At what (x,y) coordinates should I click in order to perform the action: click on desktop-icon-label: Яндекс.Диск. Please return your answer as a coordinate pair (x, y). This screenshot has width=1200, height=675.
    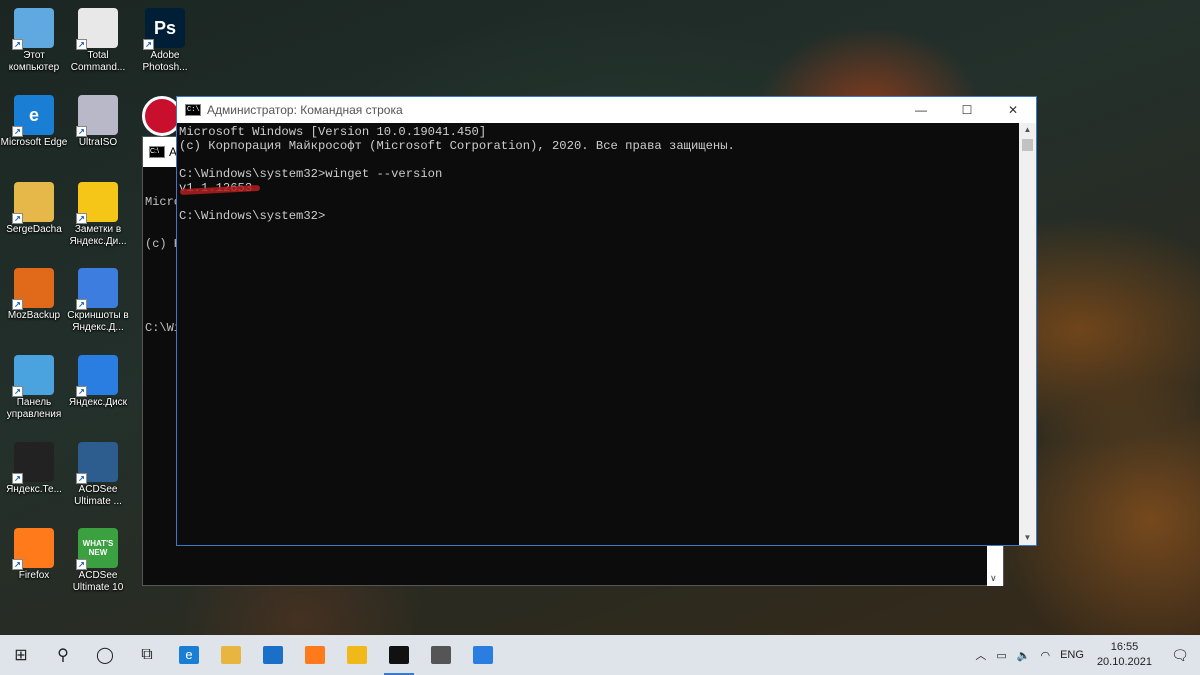
    Looking at the image, I should click on (98, 402).